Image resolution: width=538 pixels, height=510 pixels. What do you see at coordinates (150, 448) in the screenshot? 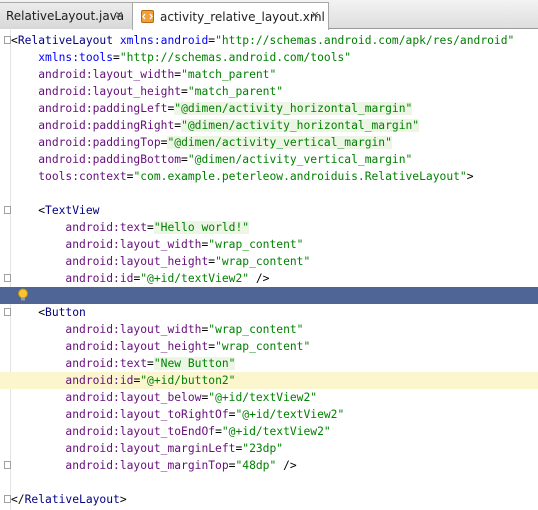
I see `code-token: android:layout_marginLeft` at bounding box center [150, 448].